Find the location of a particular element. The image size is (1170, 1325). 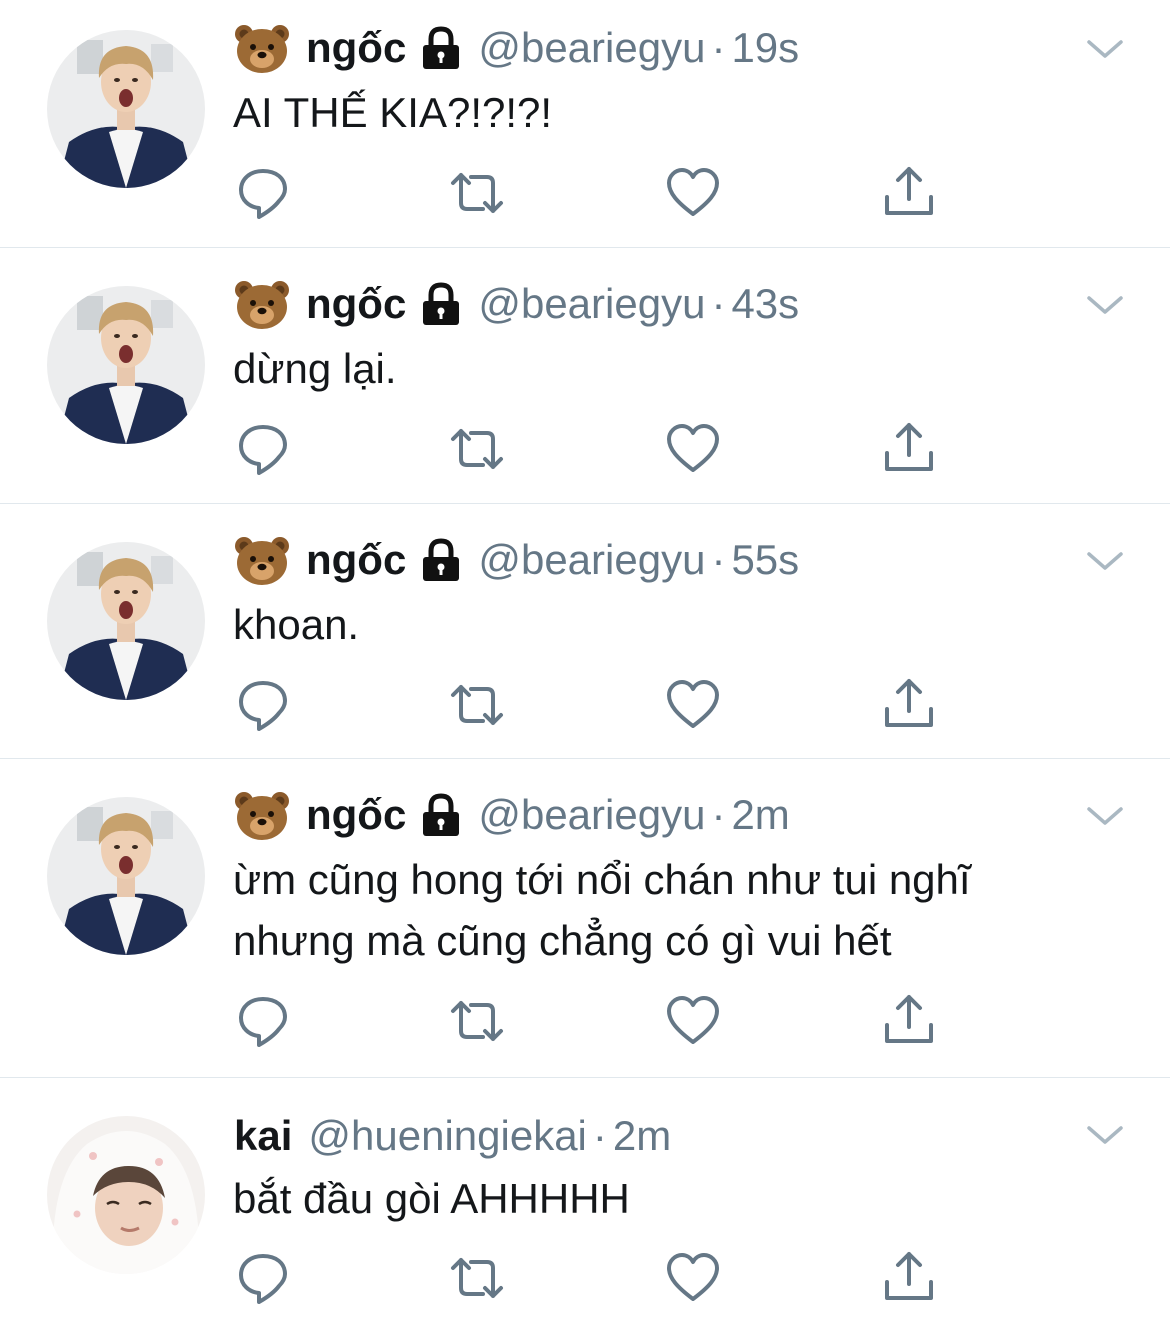

tweet-text: khoan. is located at coordinates (683, 624).